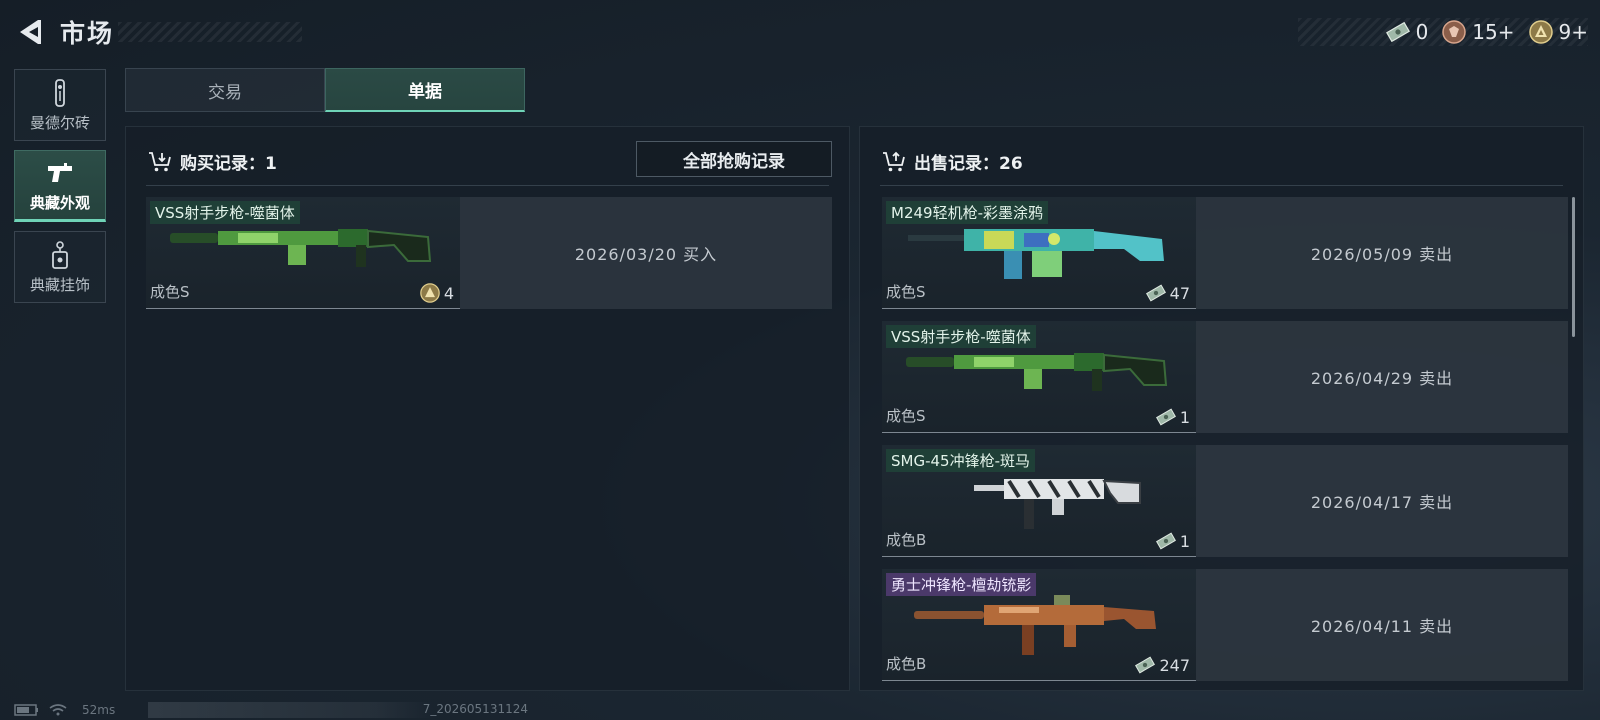 The image size is (1600, 720). I want to click on sidebar-item-mandel-brick: 曼德尔砖, so click(60, 105).